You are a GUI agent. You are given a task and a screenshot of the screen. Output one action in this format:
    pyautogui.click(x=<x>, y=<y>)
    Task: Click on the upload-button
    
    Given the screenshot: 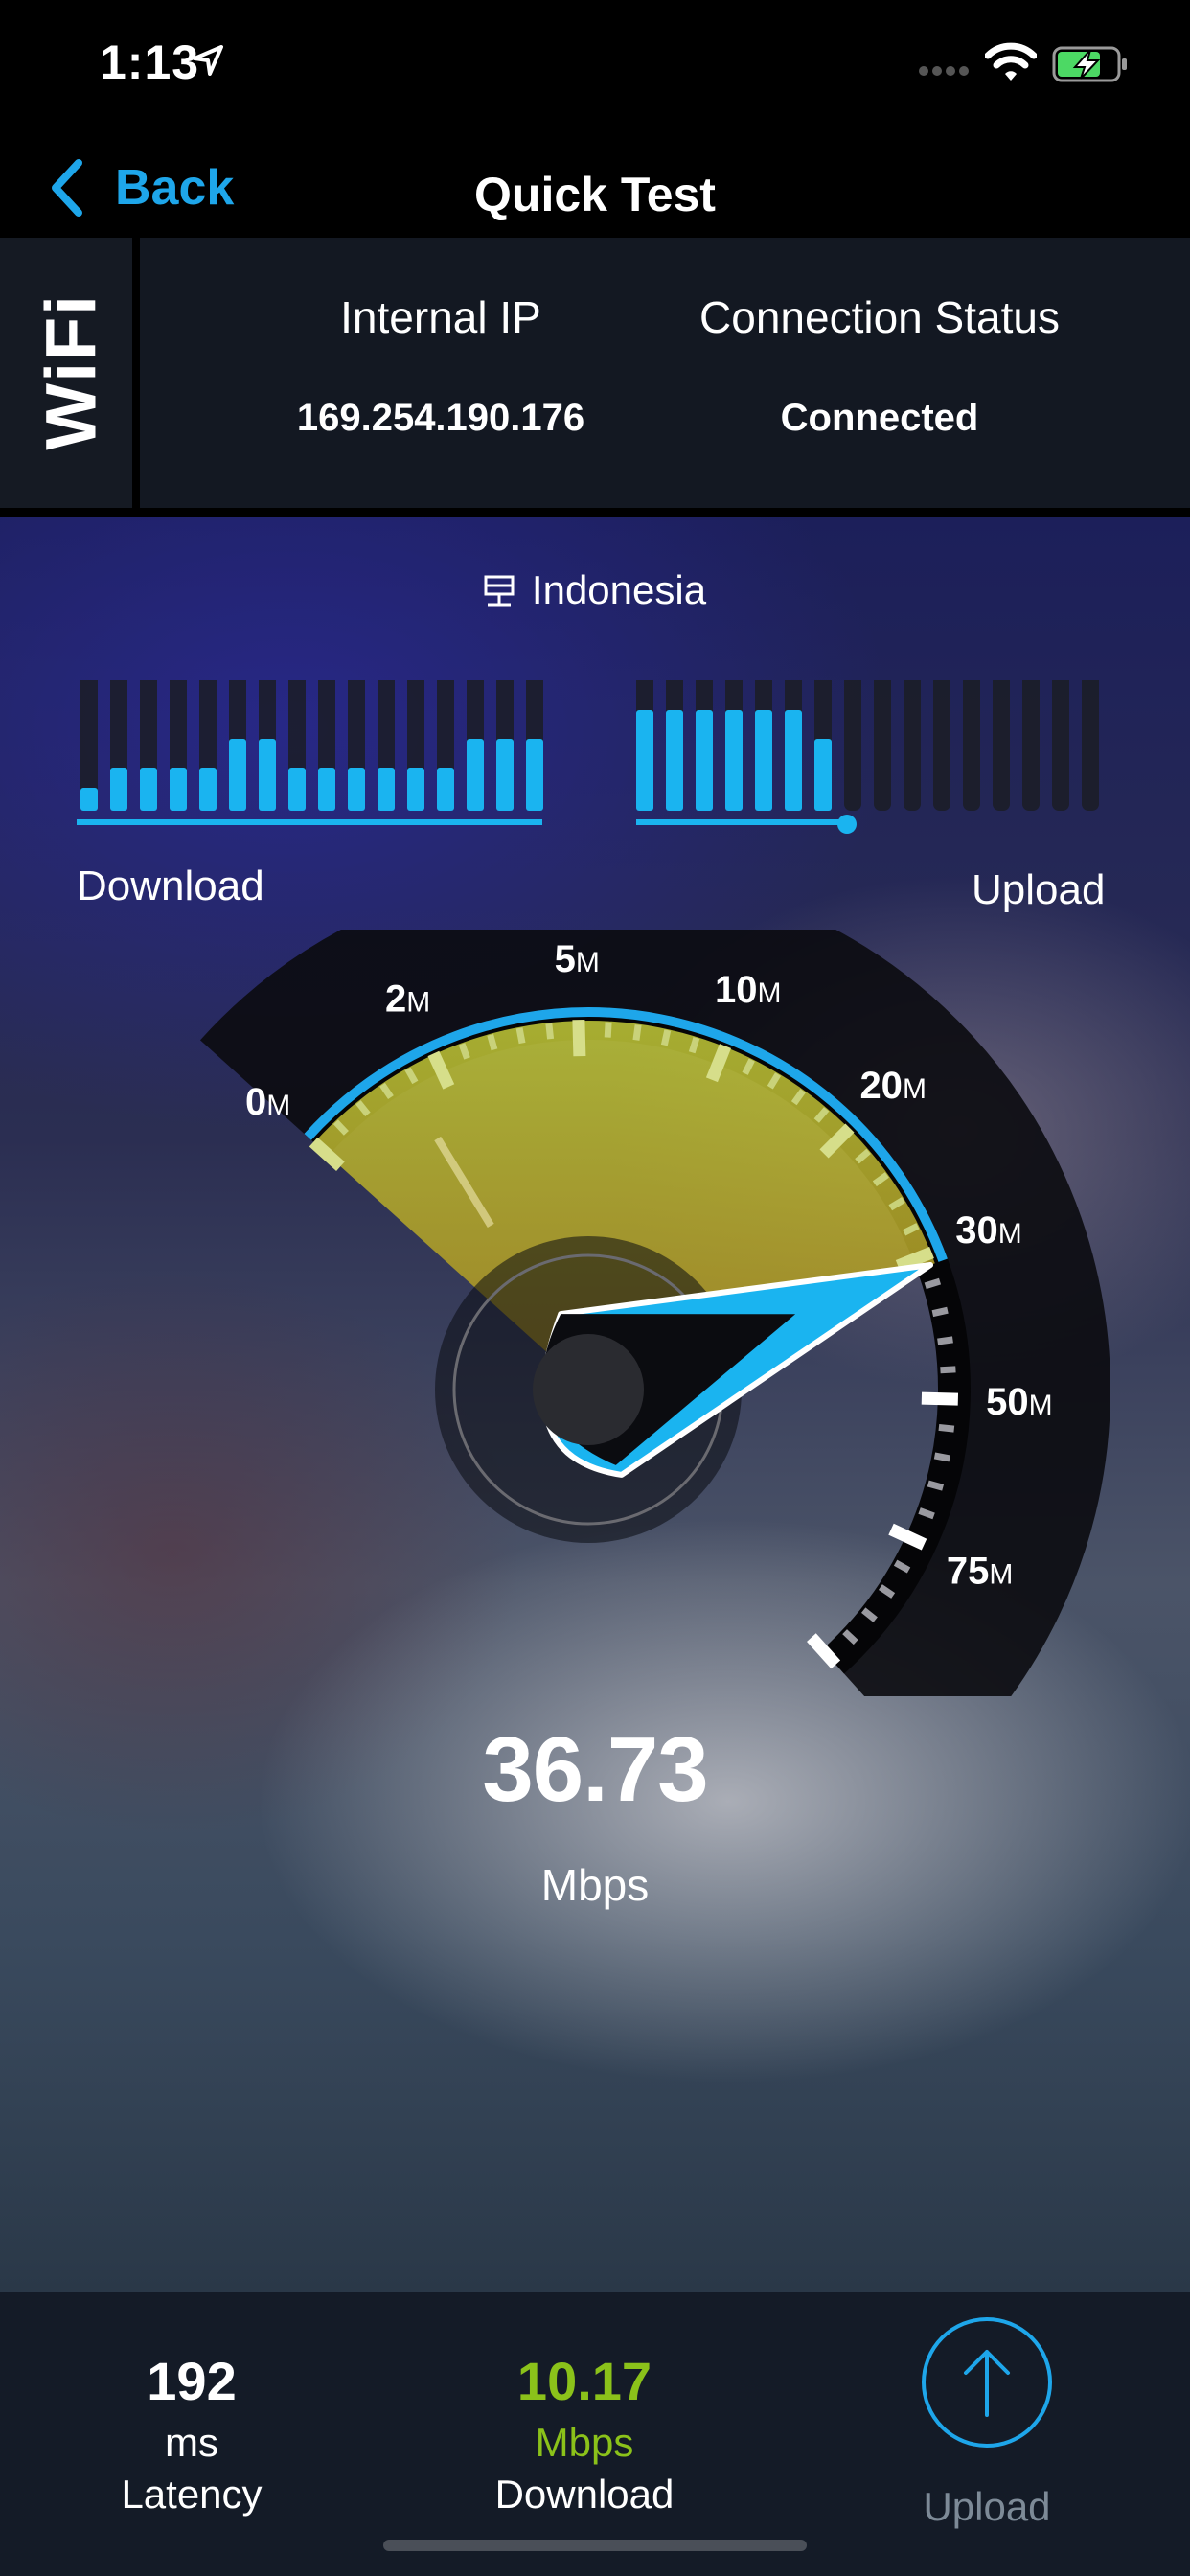 What is the action you would take?
    pyautogui.click(x=987, y=2382)
    